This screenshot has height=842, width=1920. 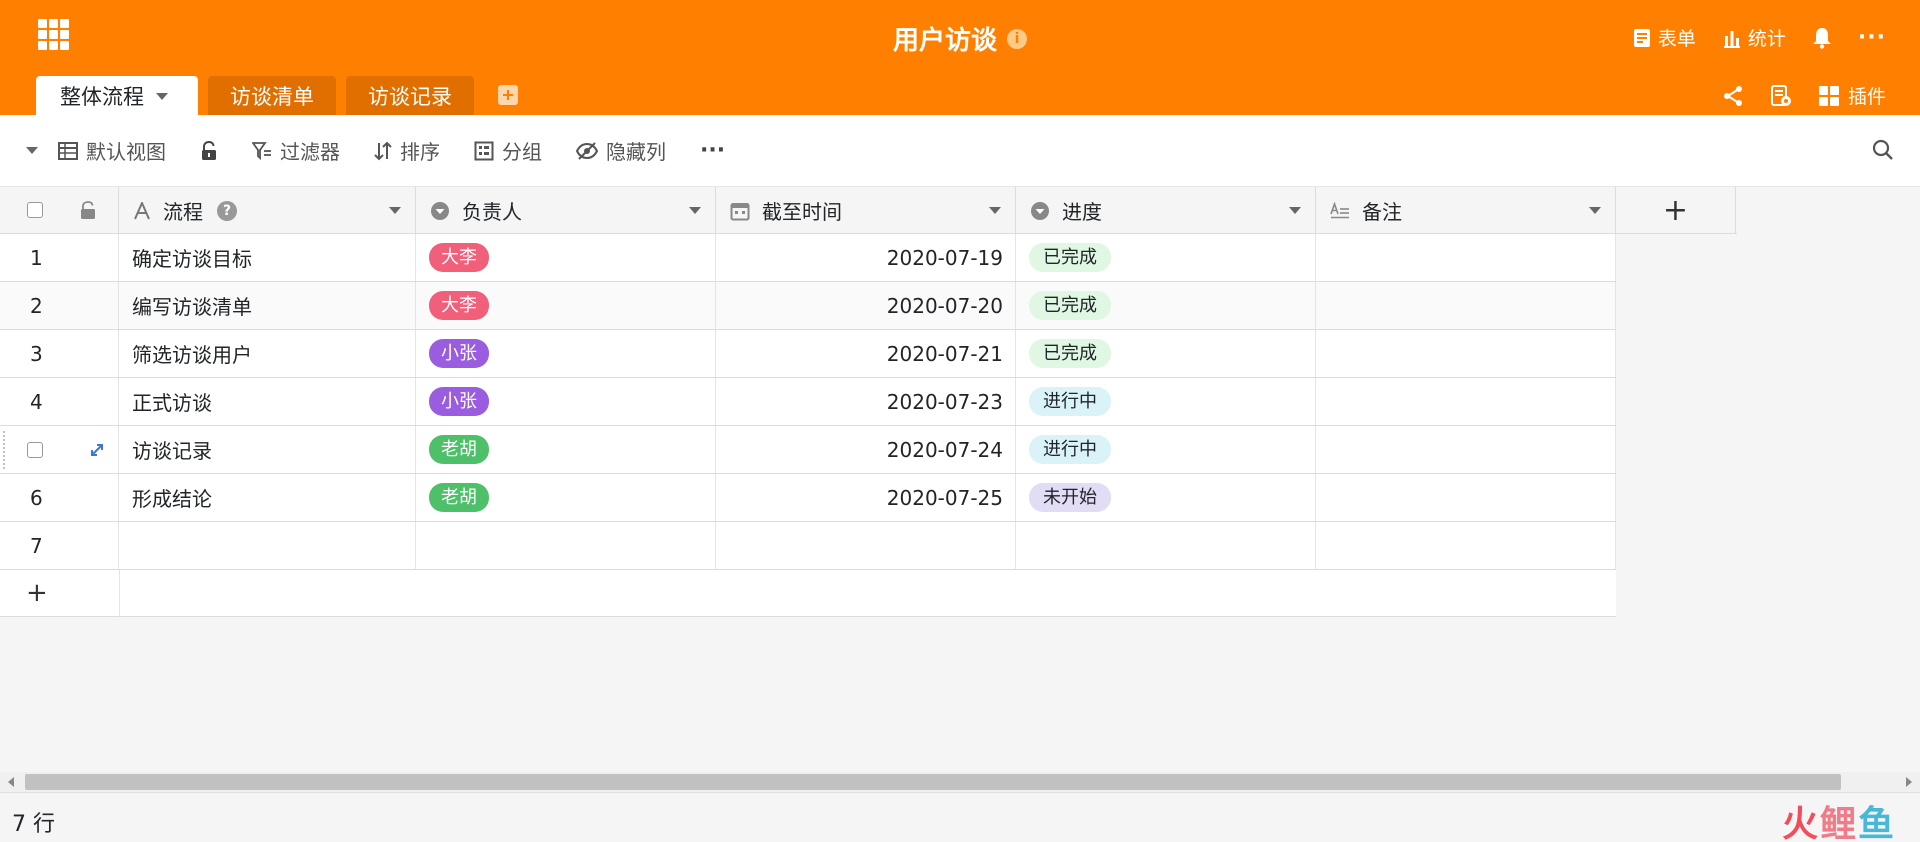 I want to click on search-icon, so click(x=1883, y=150).